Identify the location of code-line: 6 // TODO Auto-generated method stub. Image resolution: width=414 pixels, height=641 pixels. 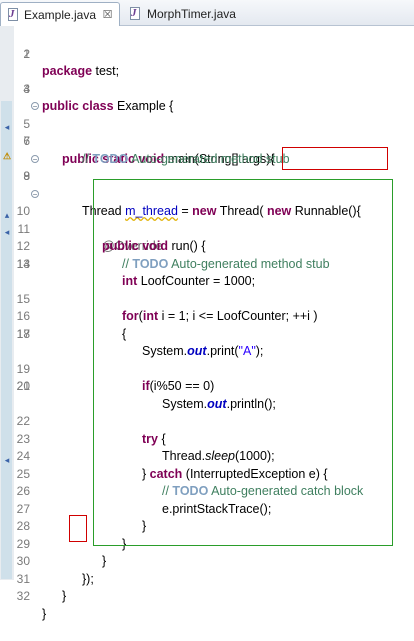
(214, 141).